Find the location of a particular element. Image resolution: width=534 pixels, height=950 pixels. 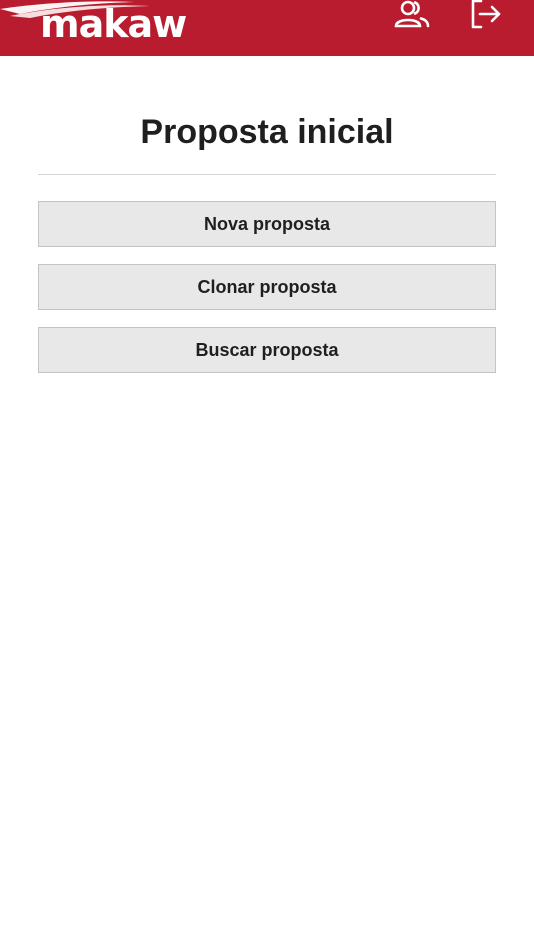

app-header: makaw is located at coordinates (267, 28).